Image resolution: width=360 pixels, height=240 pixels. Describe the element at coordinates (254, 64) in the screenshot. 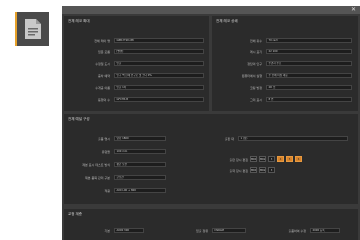

I see `field-label: 정답의 인구` at that location.